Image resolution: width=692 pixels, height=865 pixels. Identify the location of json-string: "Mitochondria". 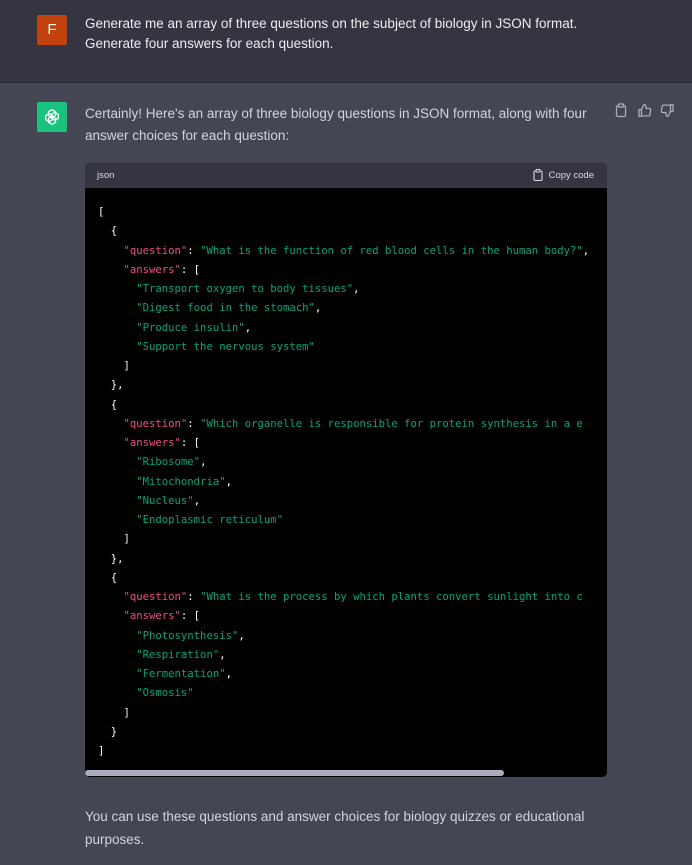
(181, 481).